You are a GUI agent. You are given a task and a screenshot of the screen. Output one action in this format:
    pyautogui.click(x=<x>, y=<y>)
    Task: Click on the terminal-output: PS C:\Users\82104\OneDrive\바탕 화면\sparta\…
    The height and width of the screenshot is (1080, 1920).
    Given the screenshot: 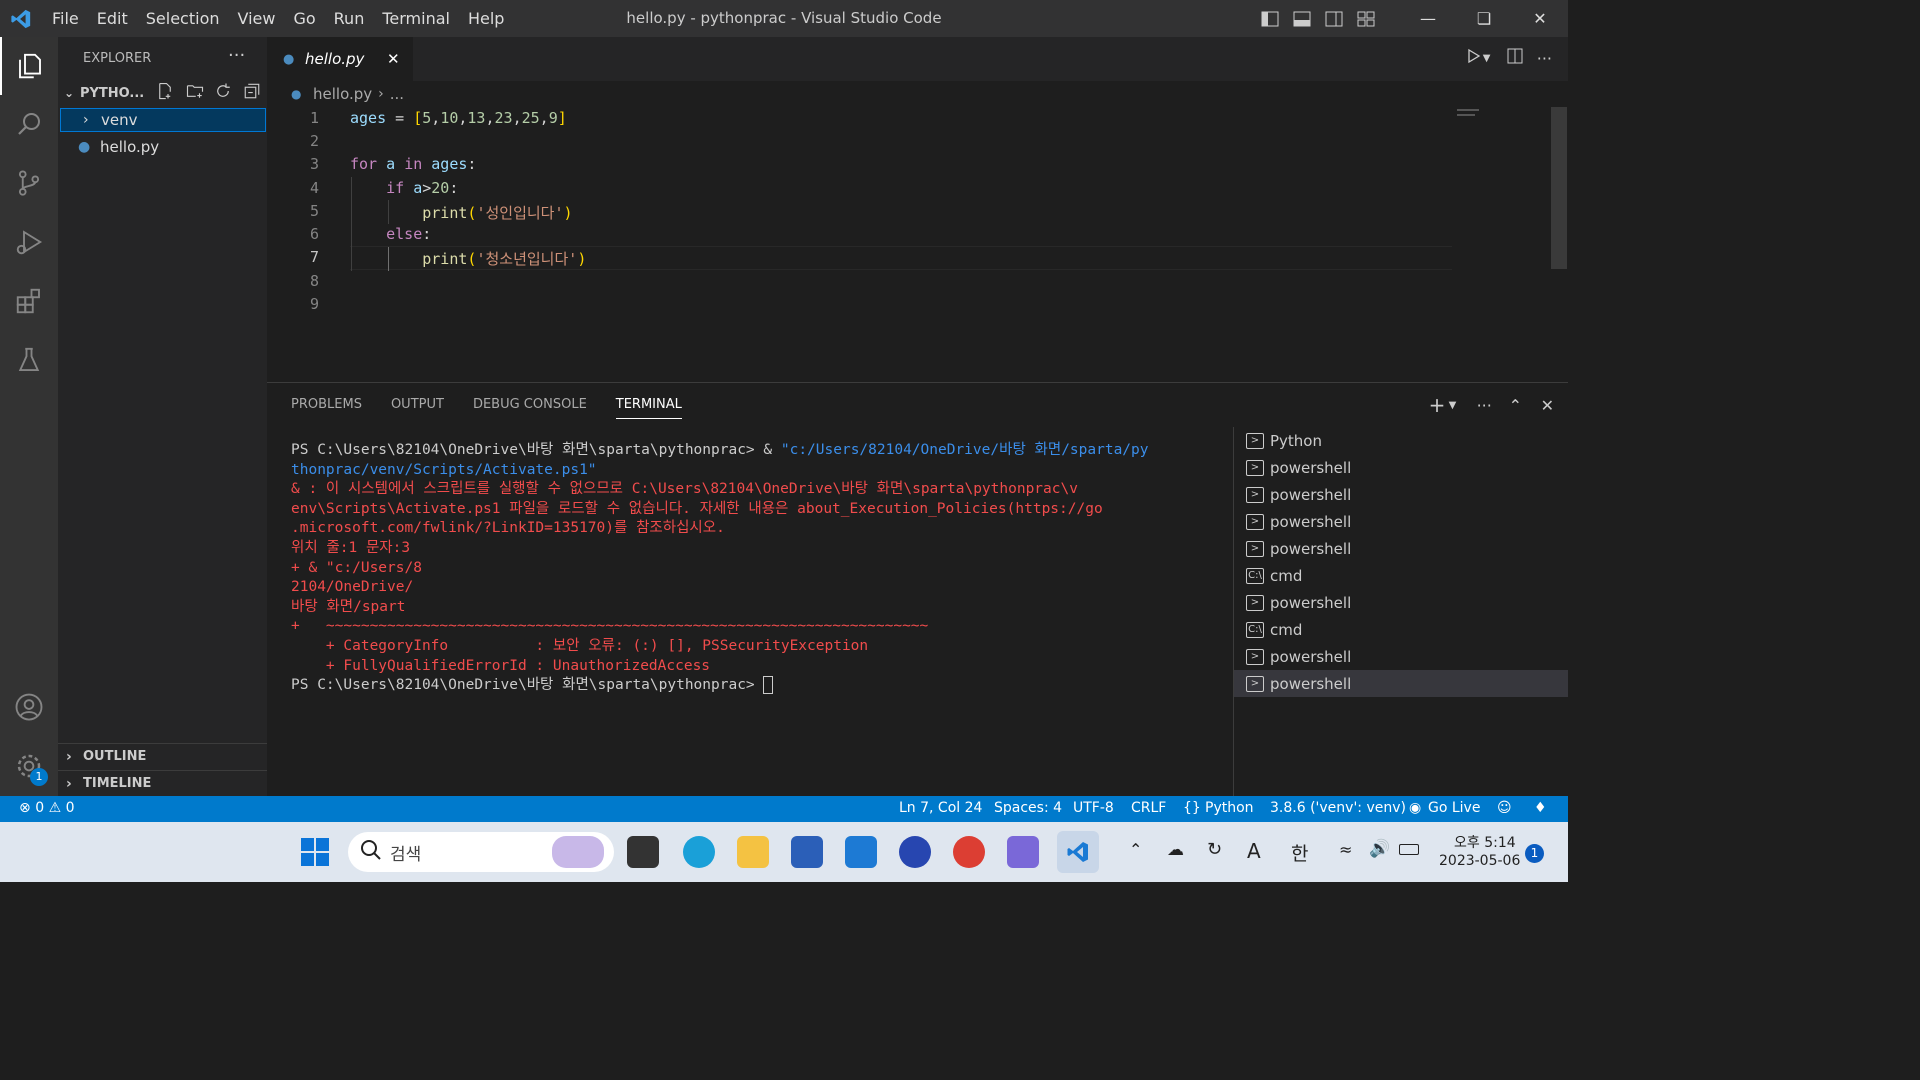 What is the action you would take?
    pyautogui.click(x=756, y=568)
    